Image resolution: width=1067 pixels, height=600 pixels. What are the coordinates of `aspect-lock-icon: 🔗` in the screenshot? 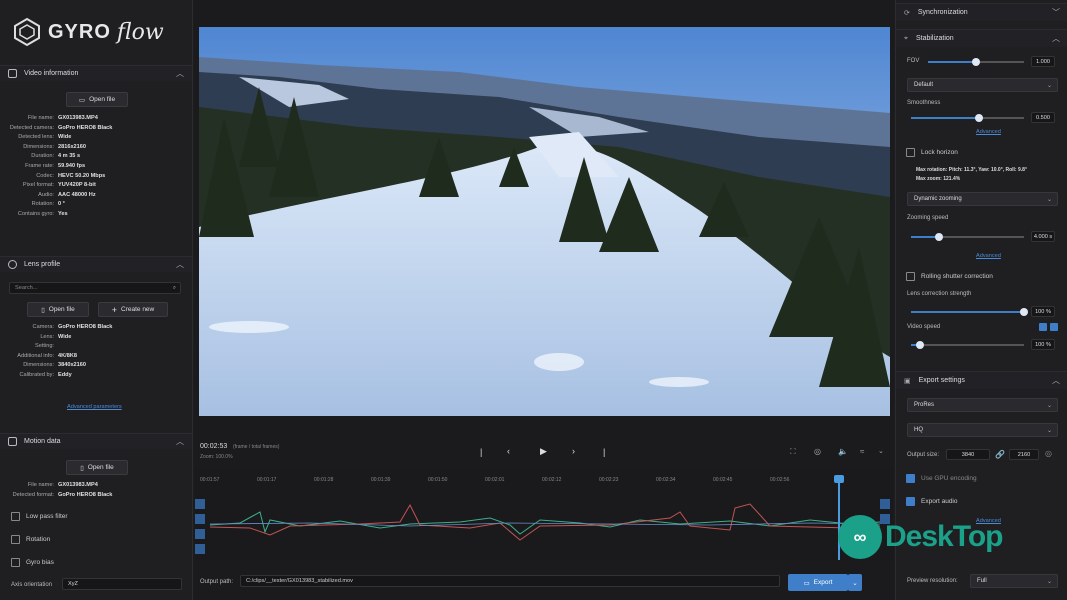 It's located at (1000, 454).